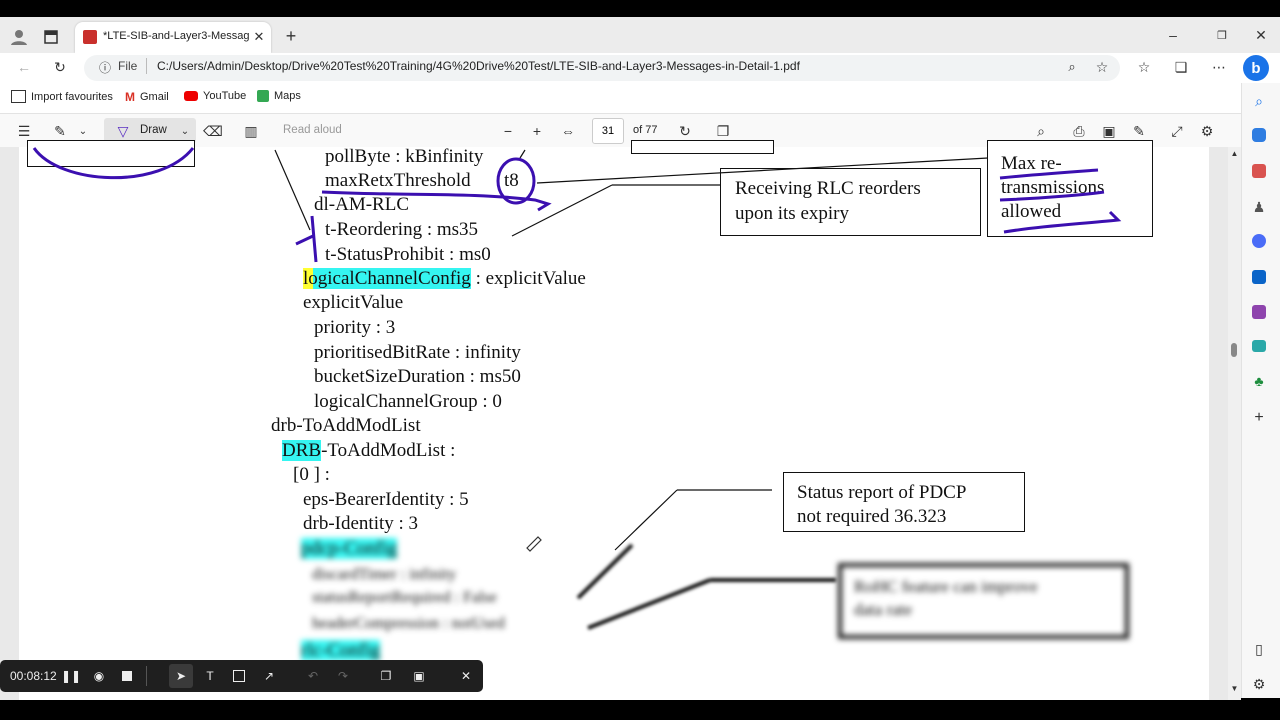  I want to click on stop-icon, so click(127, 676).